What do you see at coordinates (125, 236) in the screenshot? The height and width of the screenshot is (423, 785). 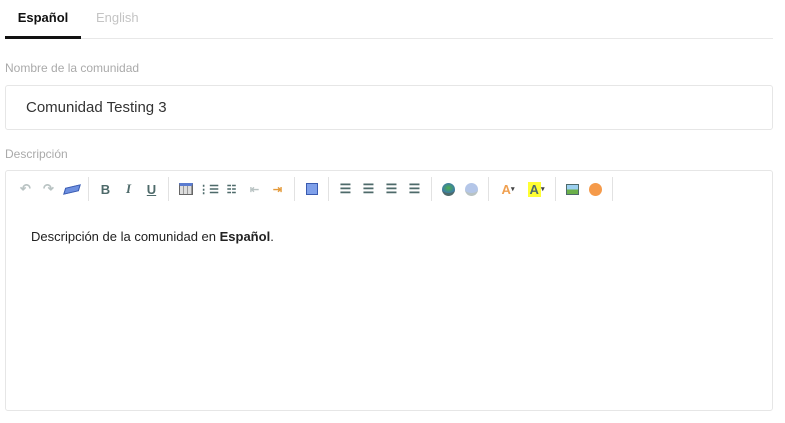 I see `content-text: Descripción de la comunidad en` at bounding box center [125, 236].